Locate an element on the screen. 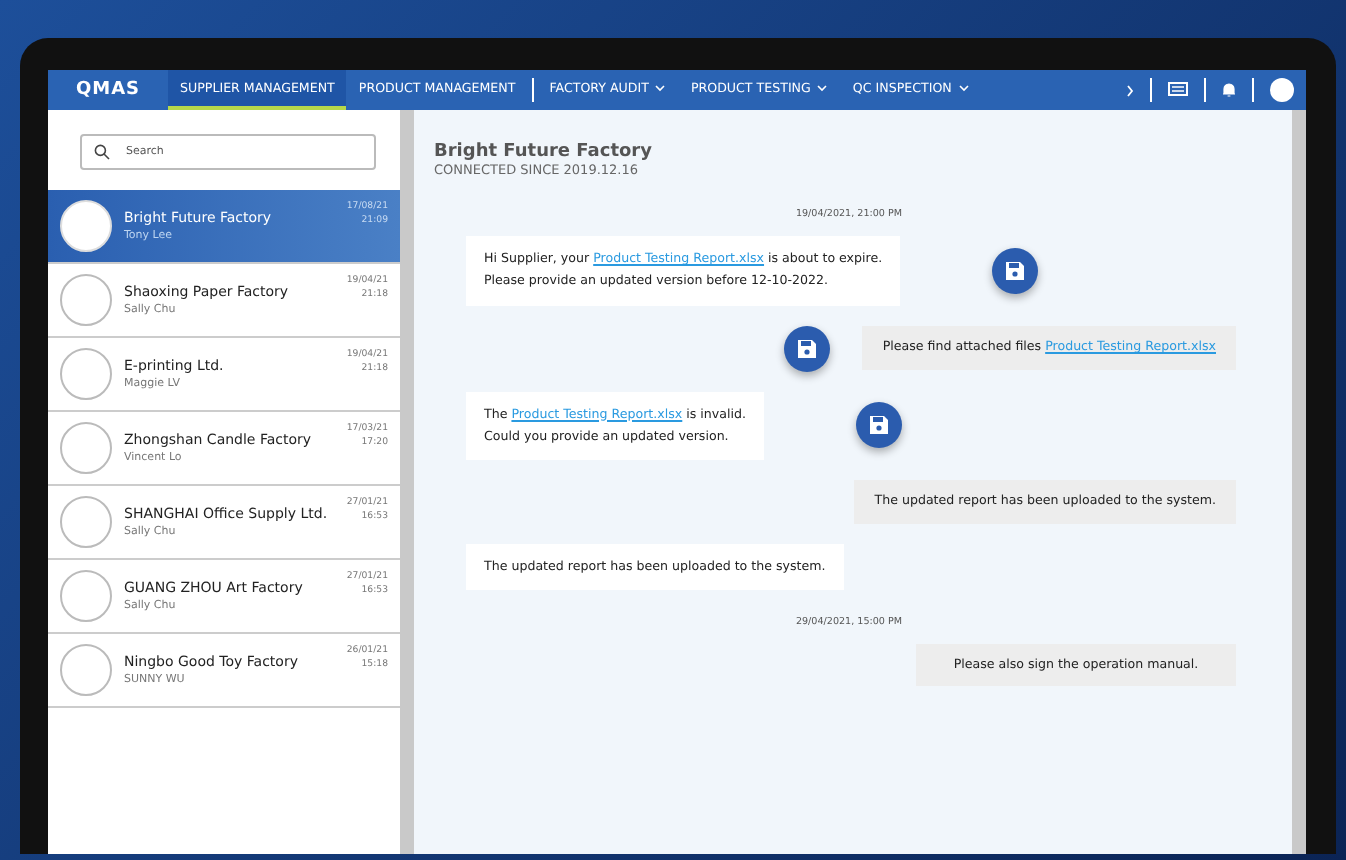 This screenshot has width=1346, height=860. app-logo: QMAS is located at coordinates (108, 91).